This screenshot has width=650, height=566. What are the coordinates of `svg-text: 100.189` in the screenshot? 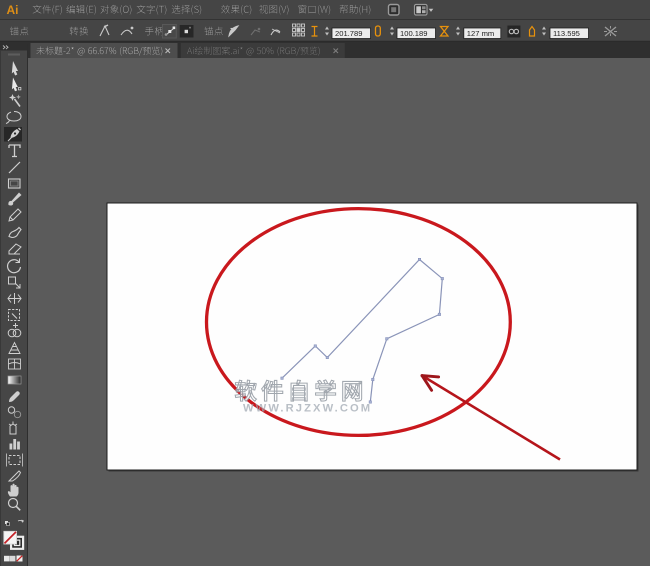 It's located at (413, 33).